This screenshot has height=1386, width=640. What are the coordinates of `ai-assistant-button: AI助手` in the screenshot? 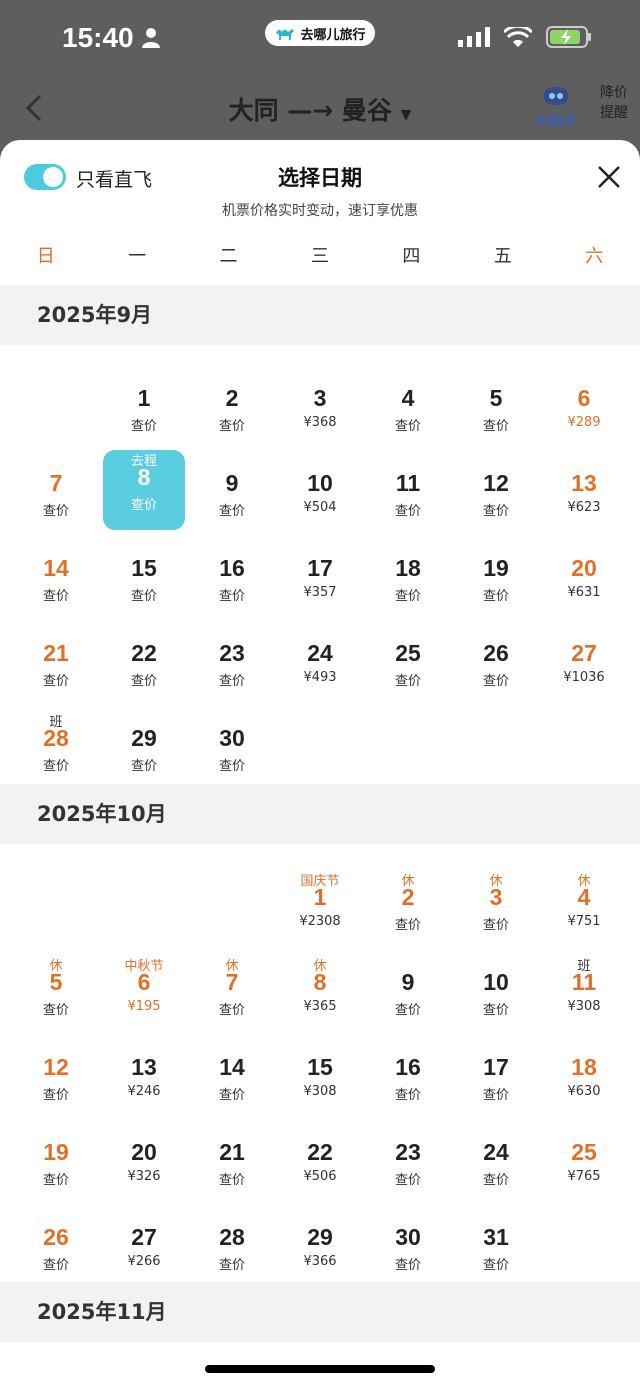 It's located at (556, 107).